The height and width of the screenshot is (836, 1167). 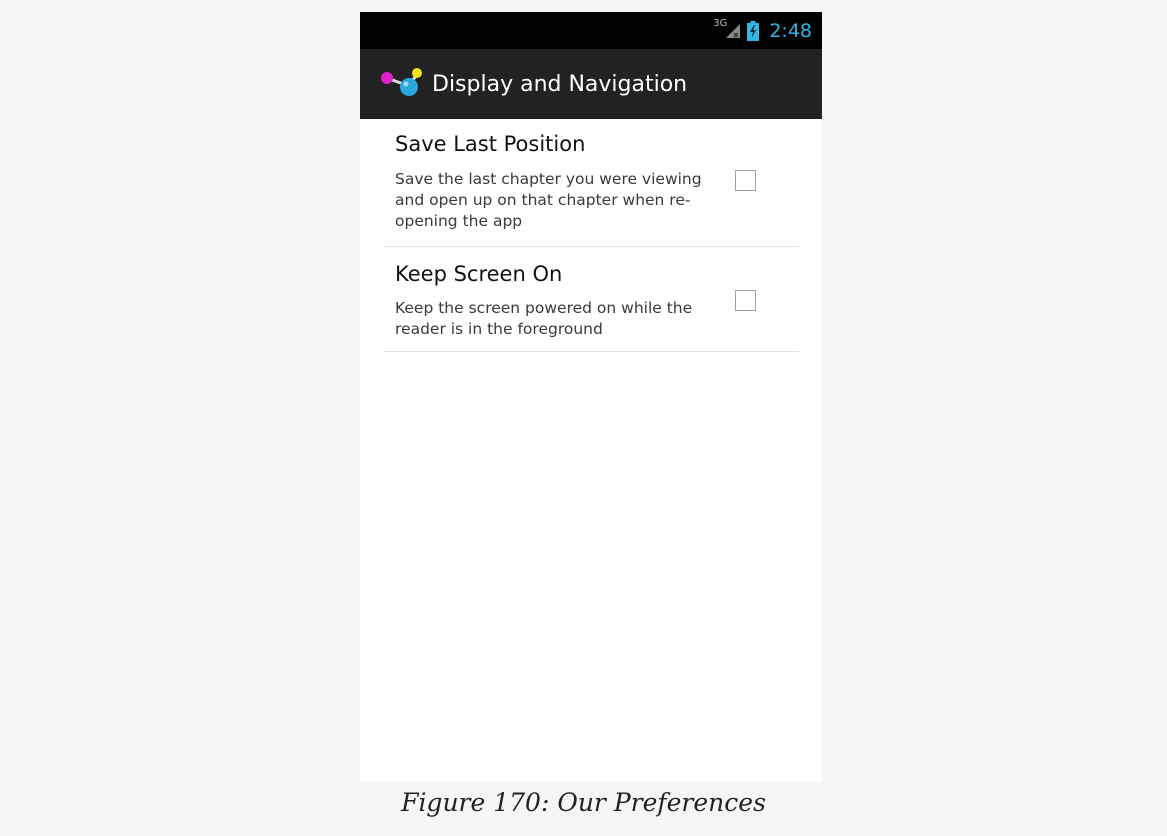 I want to click on status-clock: 2:48, so click(x=790, y=30).